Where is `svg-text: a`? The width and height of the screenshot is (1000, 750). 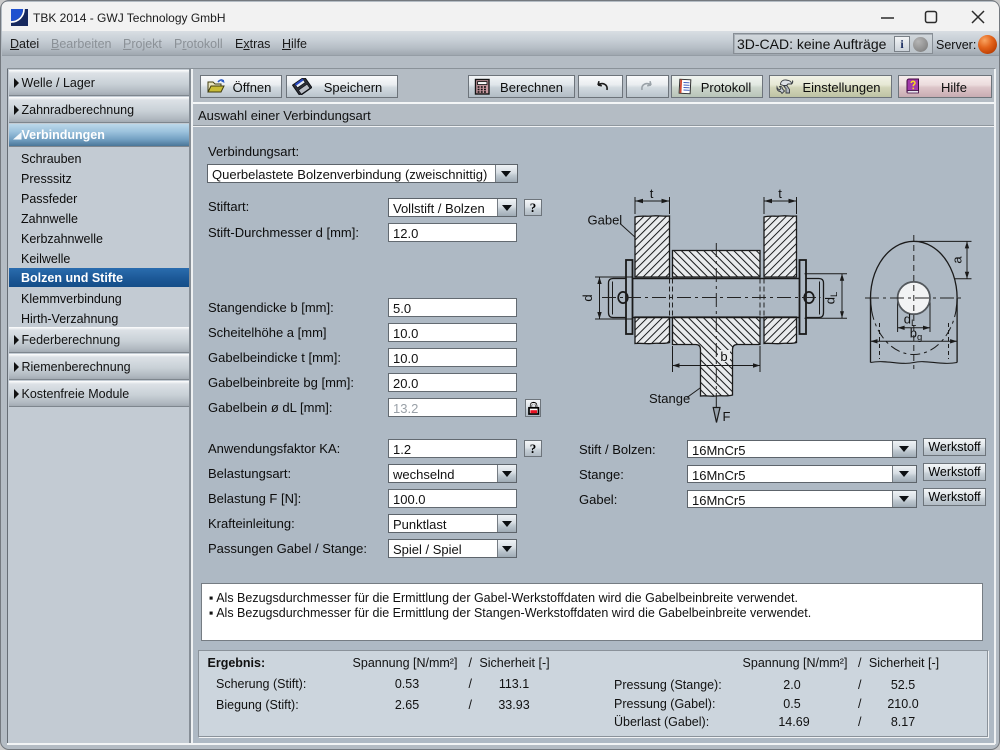
svg-text: a is located at coordinates (957, 260).